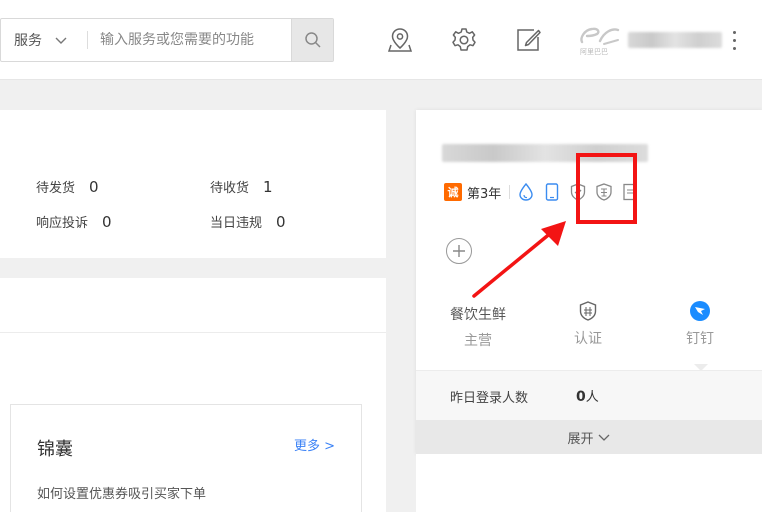  What do you see at coordinates (604, 192) in the screenshot?
I see `guarantee-badge-icon` at bounding box center [604, 192].